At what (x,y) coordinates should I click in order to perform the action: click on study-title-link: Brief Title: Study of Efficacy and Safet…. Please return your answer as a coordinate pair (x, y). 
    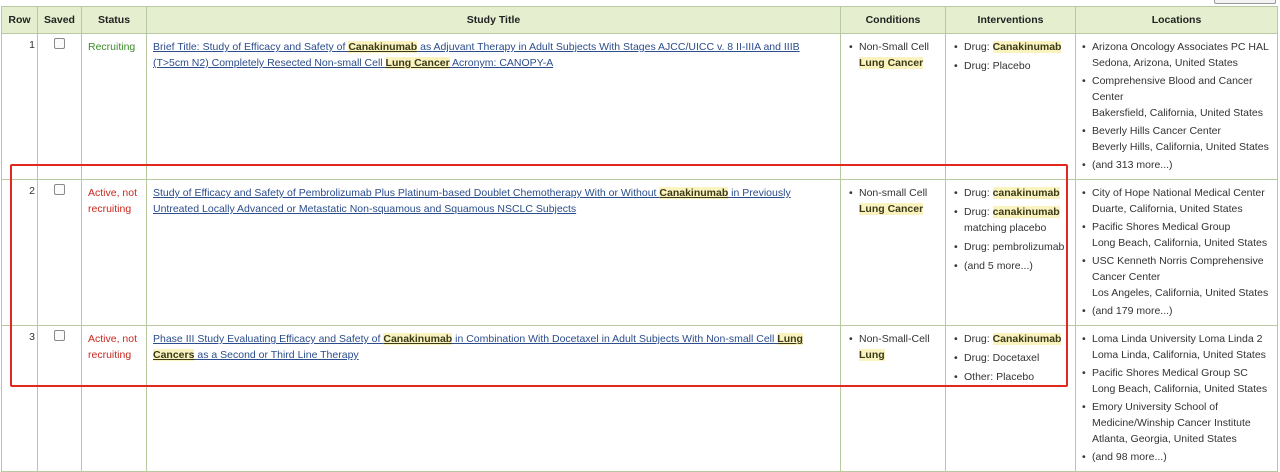
    Looking at the image, I should click on (476, 55).